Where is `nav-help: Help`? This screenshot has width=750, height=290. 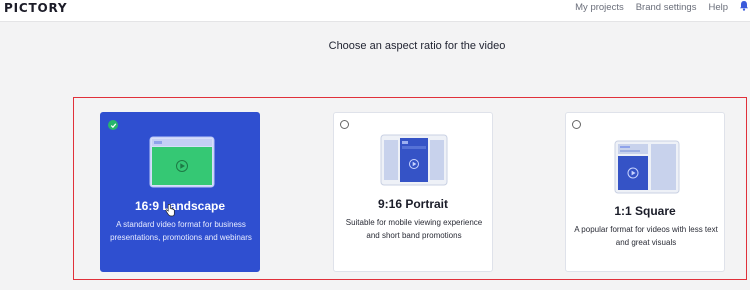
nav-help: Help is located at coordinates (718, 7).